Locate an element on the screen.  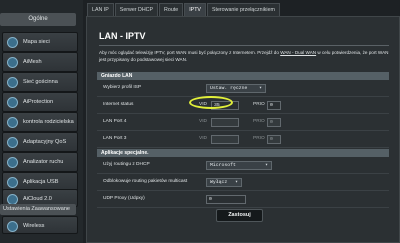
tab-iptv: IPTV is located at coordinates (195, 9).